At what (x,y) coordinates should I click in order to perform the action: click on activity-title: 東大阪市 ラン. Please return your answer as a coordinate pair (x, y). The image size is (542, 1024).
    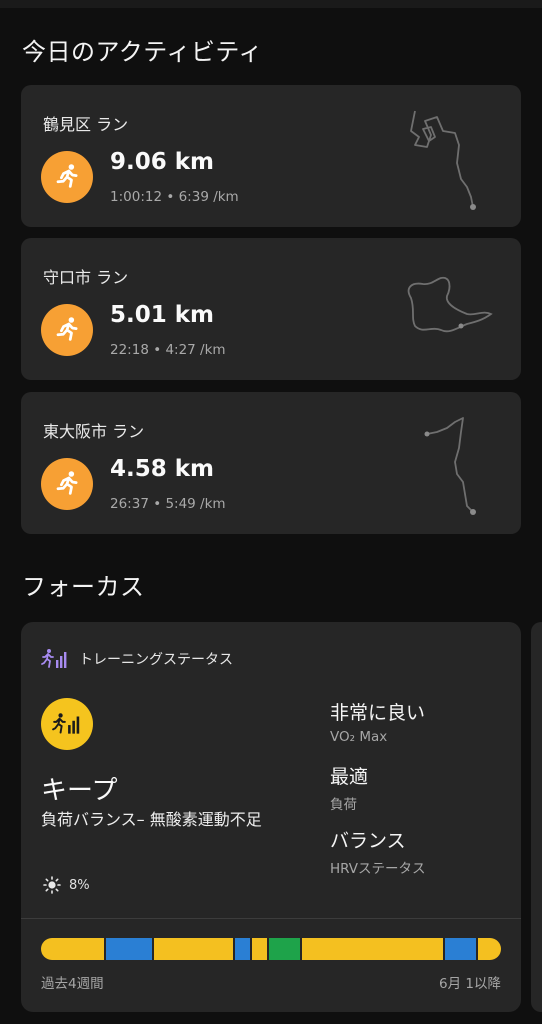
    Looking at the image, I should click on (94, 431).